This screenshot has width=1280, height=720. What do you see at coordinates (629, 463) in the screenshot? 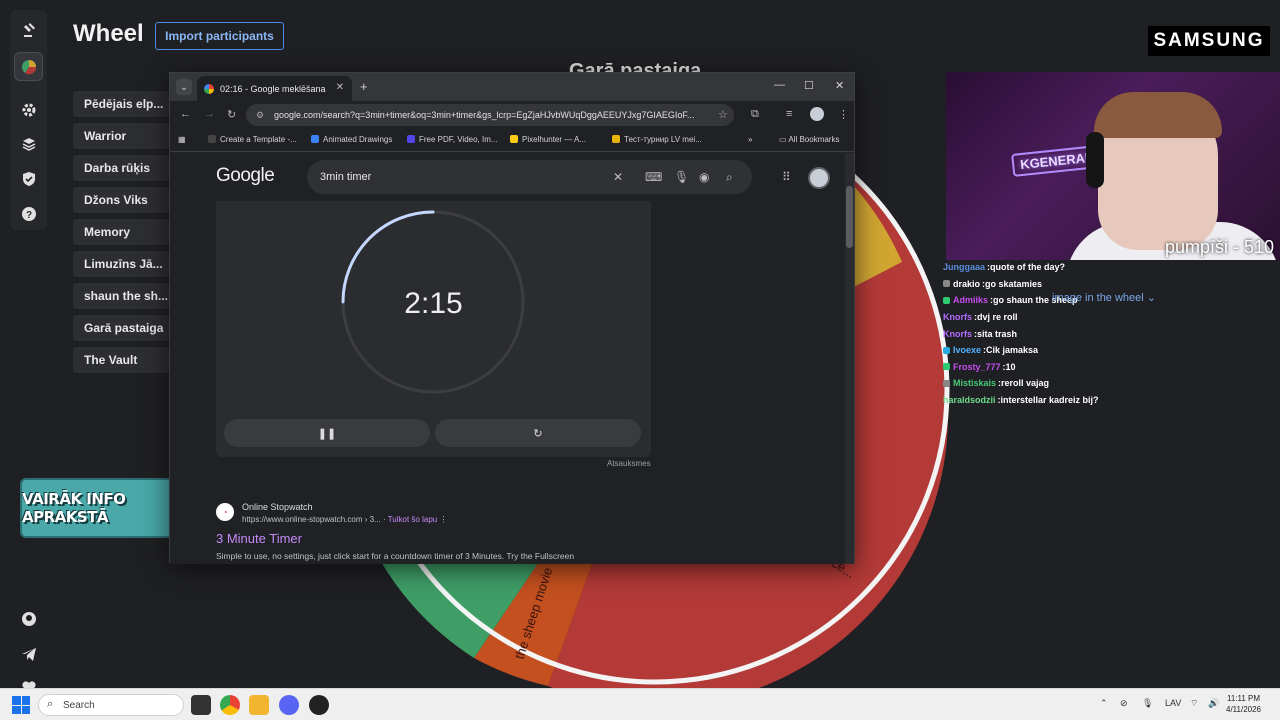
I see `feedback-link: Atsauksmes` at bounding box center [629, 463].